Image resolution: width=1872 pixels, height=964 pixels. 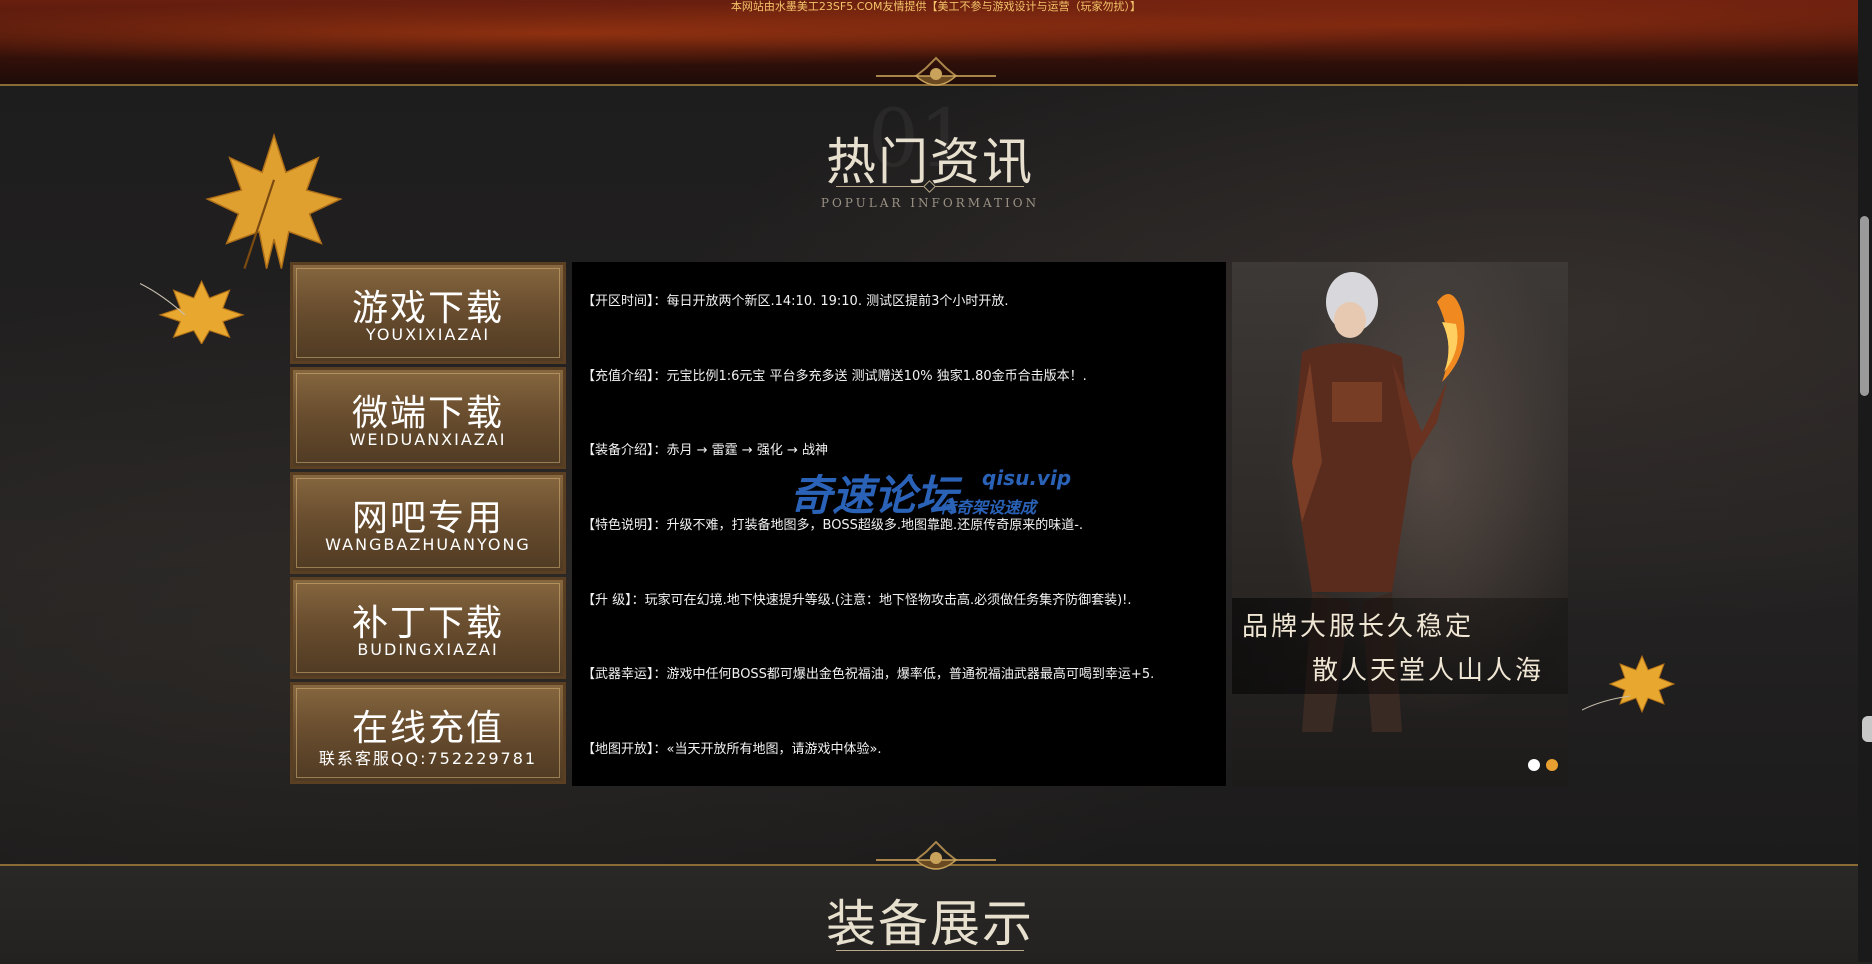 I want to click on watermark-url: qisu.vip, so click(x=1027, y=478).